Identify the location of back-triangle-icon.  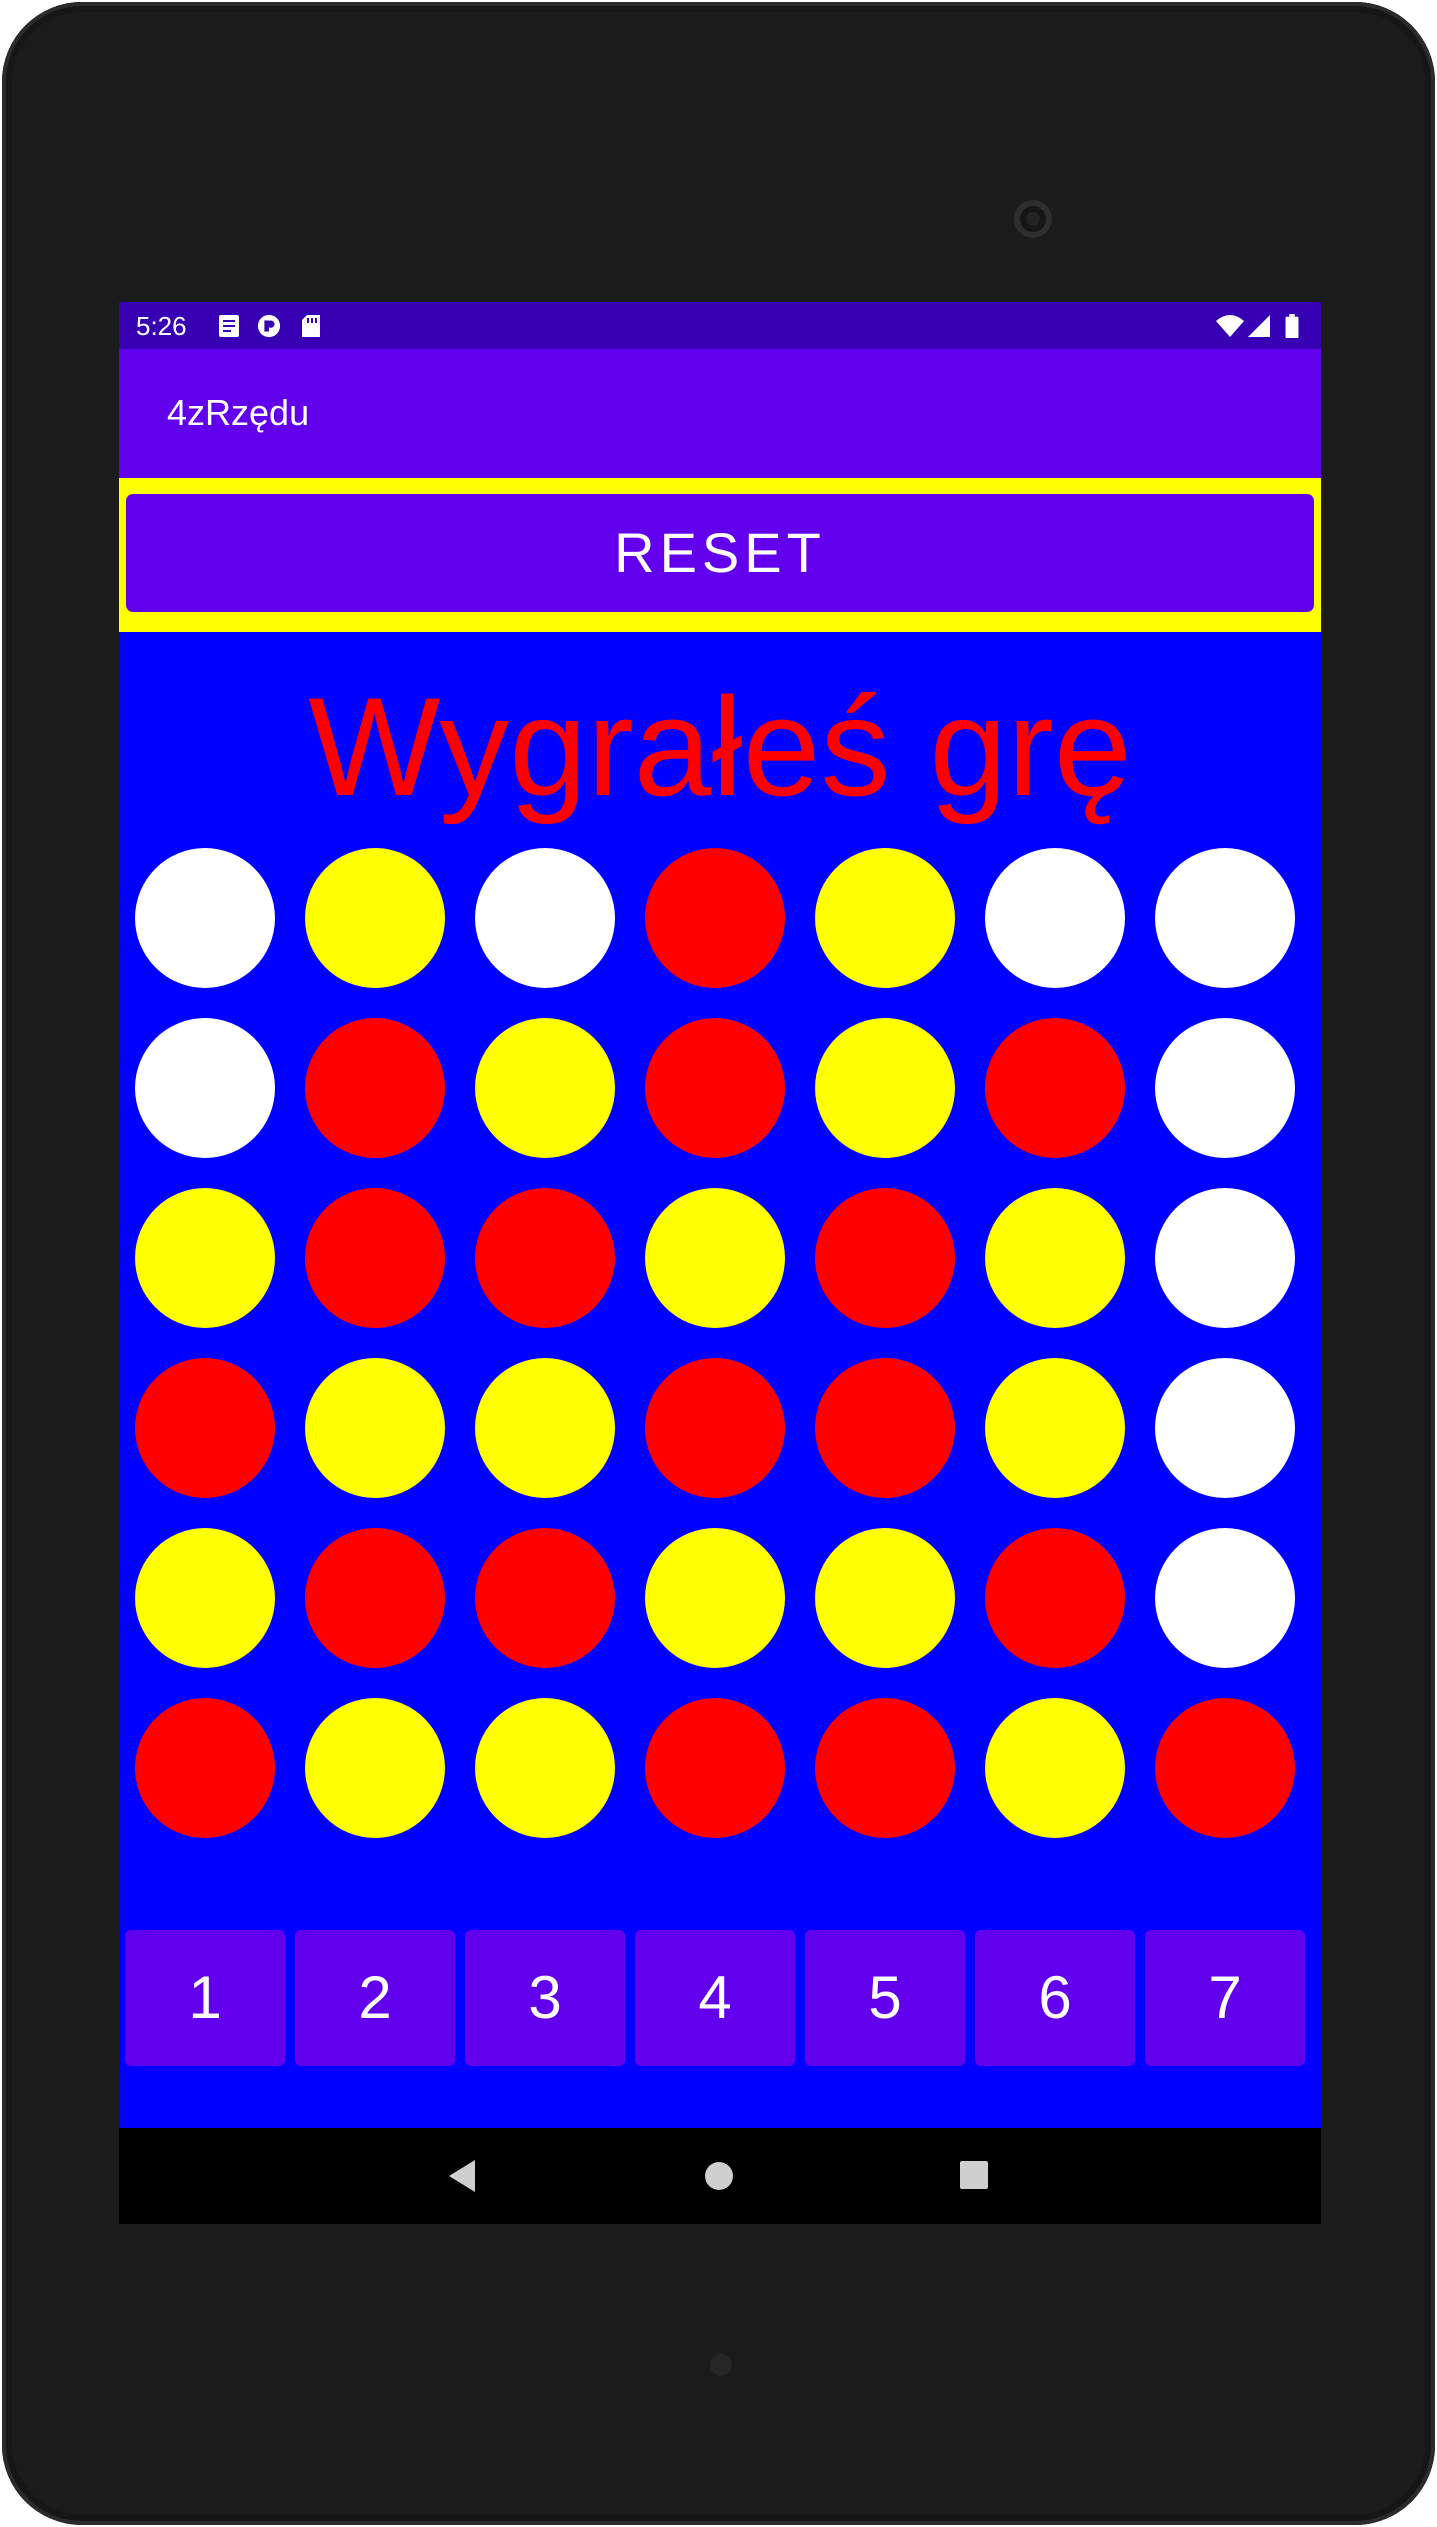
(462, 2176).